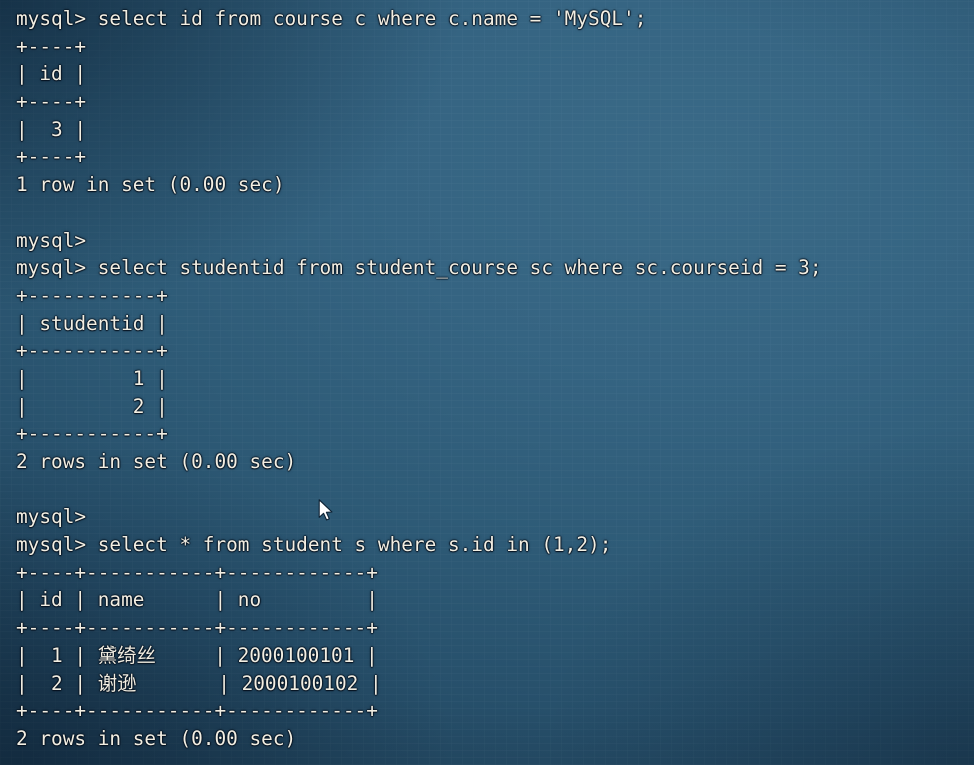  Describe the element at coordinates (117, 683) in the screenshot. I see `row-name-value: 谢逊` at that location.